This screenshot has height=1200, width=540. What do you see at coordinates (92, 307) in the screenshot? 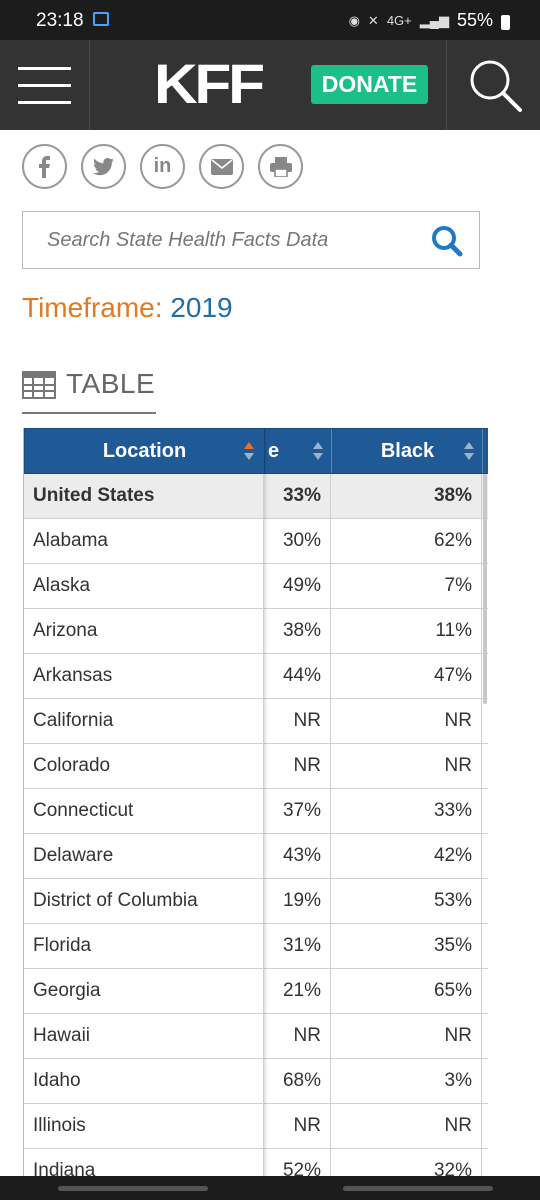
I see `timeframe-label: Timeframe:` at bounding box center [92, 307].